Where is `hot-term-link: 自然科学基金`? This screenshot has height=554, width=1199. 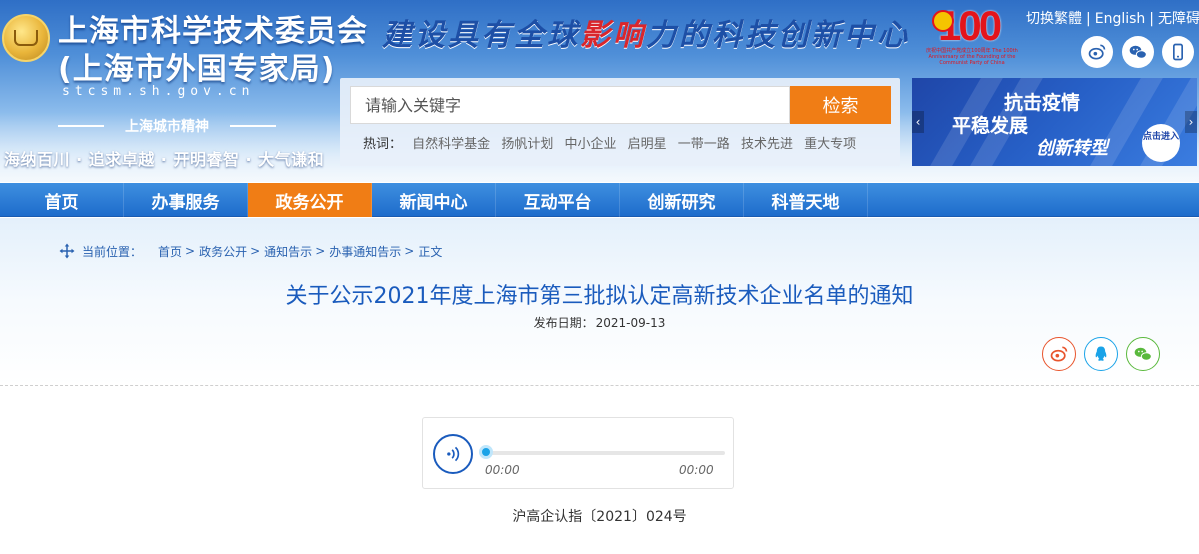
hot-term-link: 自然科学基金 is located at coordinates (451, 144).